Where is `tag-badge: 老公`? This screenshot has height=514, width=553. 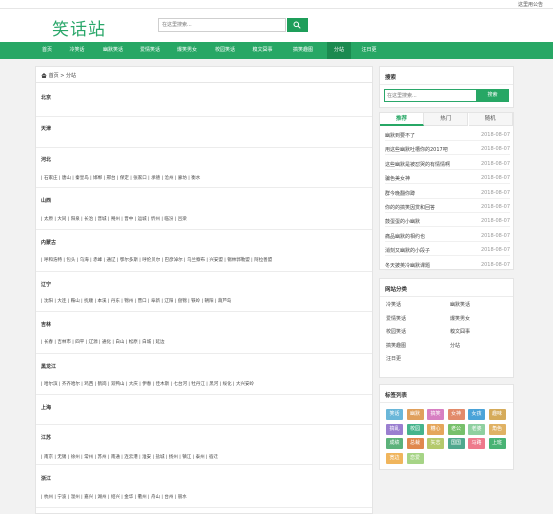 tag-badge: 老公 is located at coordinates (456, 429).